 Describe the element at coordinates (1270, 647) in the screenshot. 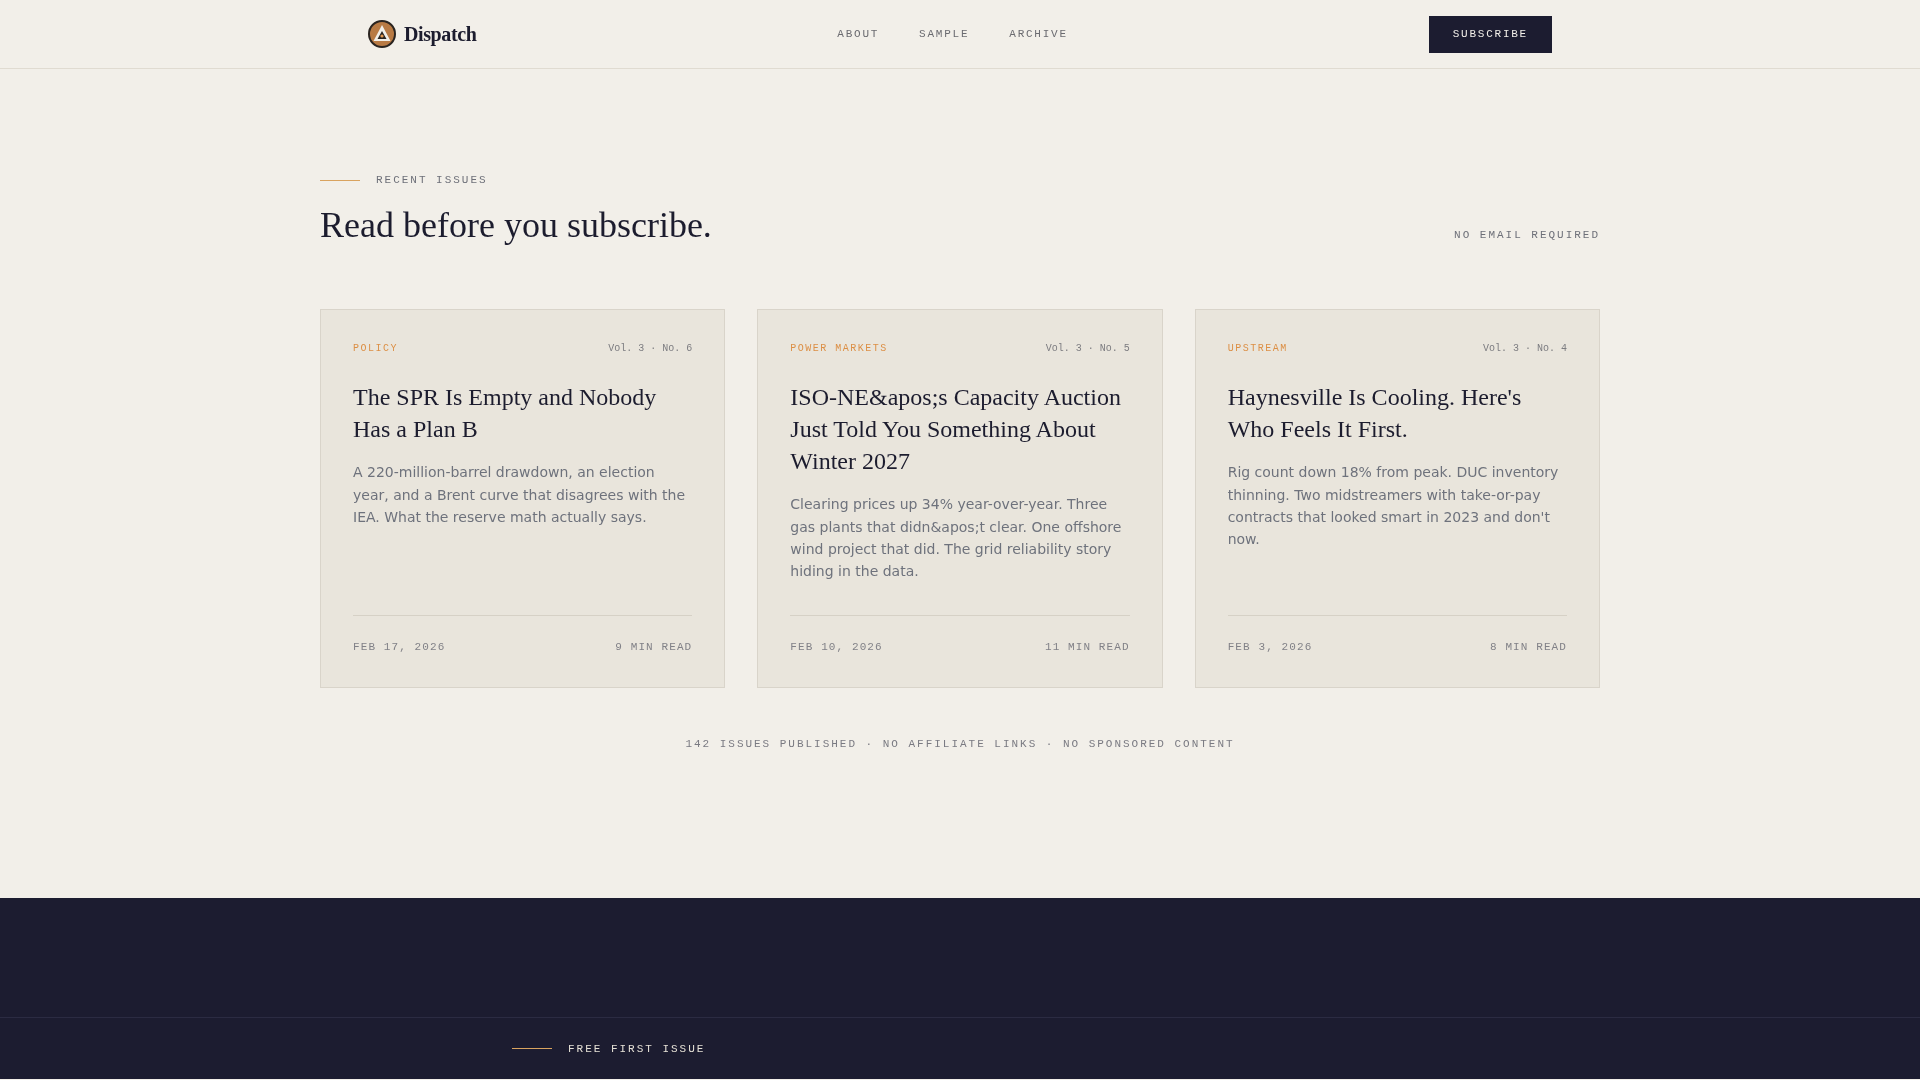

I see `issue-date: FEB 3, 2026` at that location.